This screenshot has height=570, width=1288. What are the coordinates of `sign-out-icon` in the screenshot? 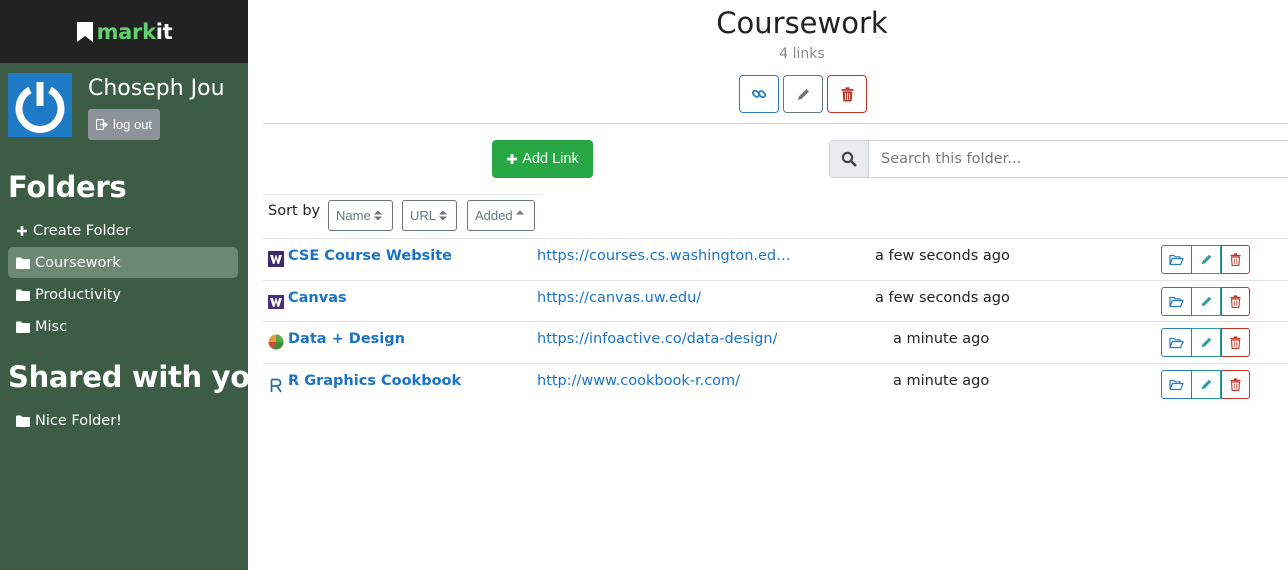 It's located at (102, 124).